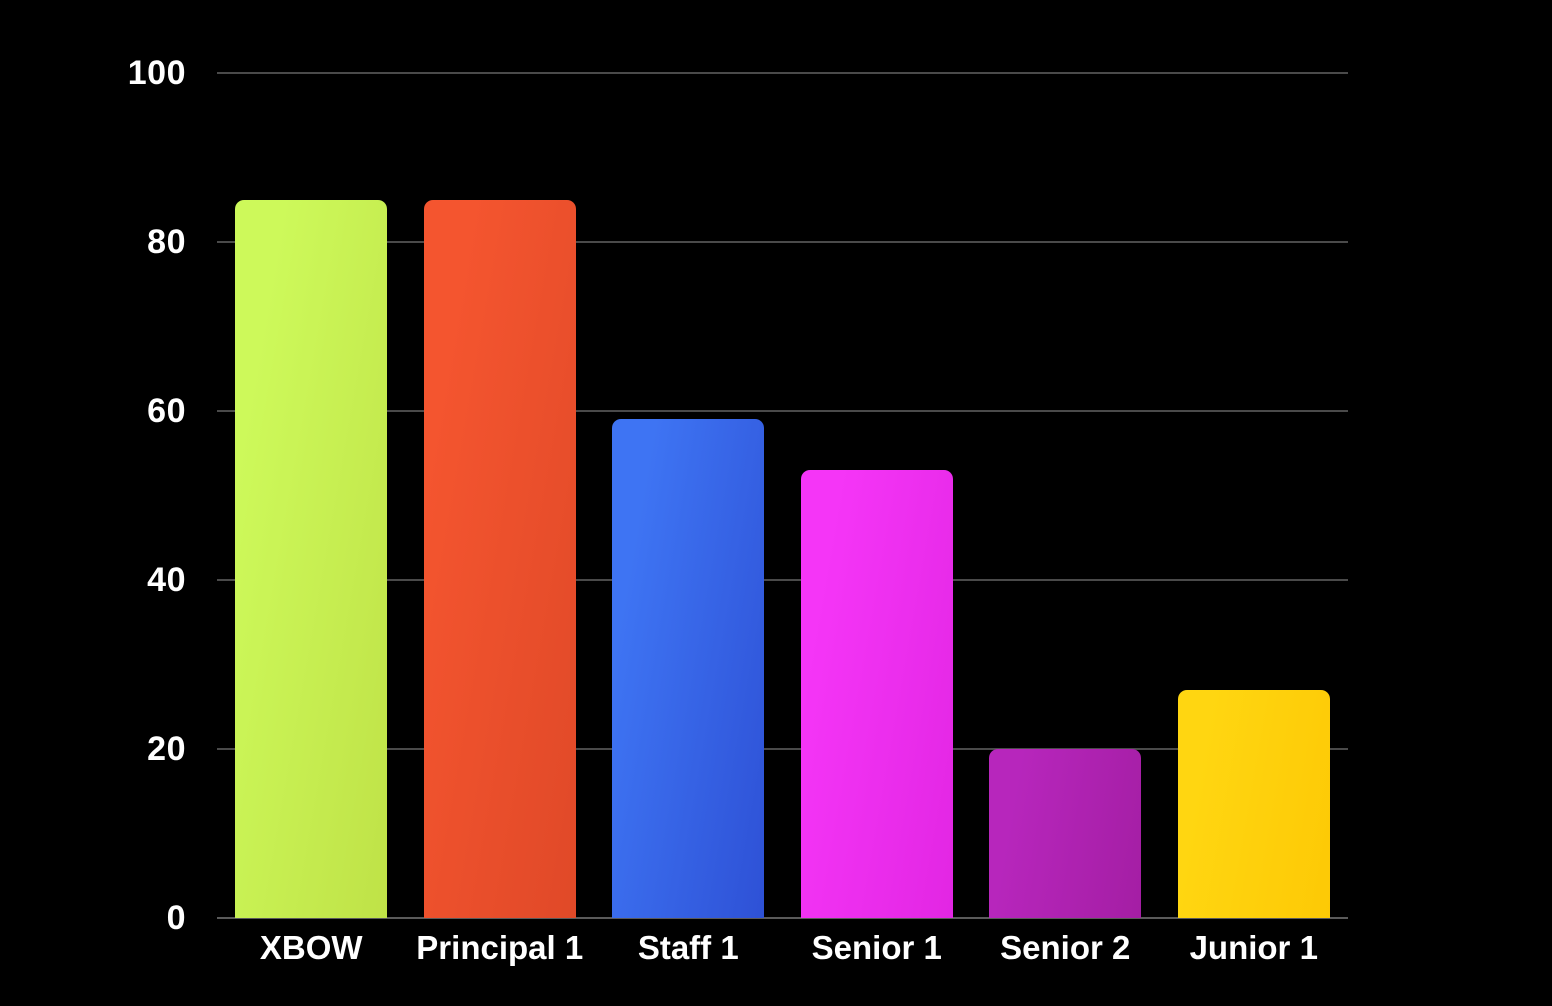 The height and width of the screenshot is (1006, 1552). I want to click on y-axis-tick-label: 20, so click(166, 749).